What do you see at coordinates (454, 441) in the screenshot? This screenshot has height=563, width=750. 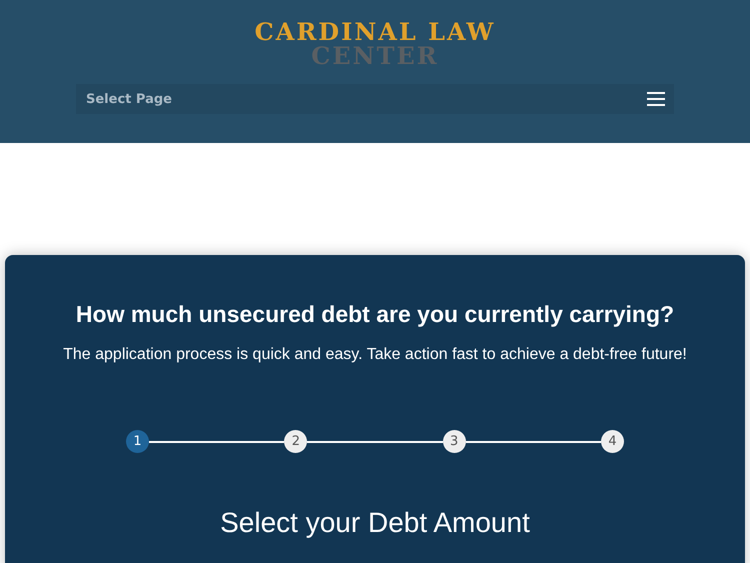 I see `step-indicator: 3` at bounding box center [454, 441].